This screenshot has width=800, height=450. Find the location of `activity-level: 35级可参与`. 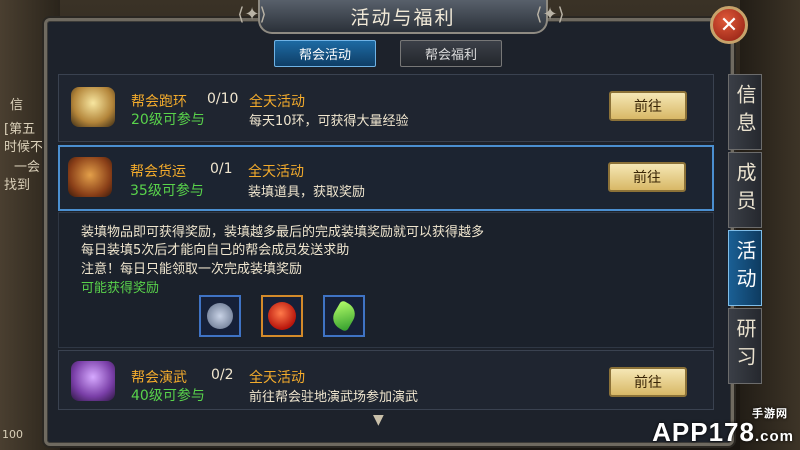

activity-level: 35级可参与 is located at coordinates (167, 191).